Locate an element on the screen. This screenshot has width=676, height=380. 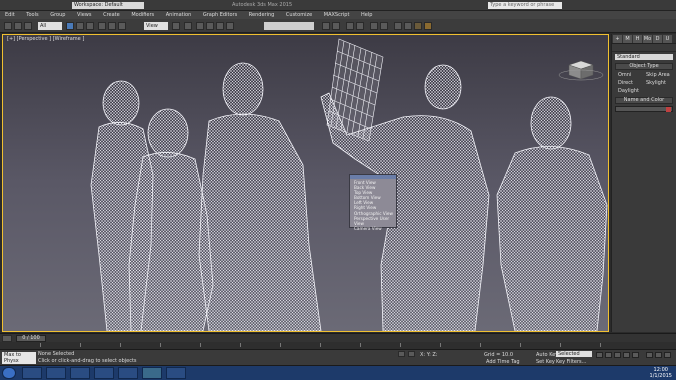
menu-create: Create is located at coordinates (111, 15).